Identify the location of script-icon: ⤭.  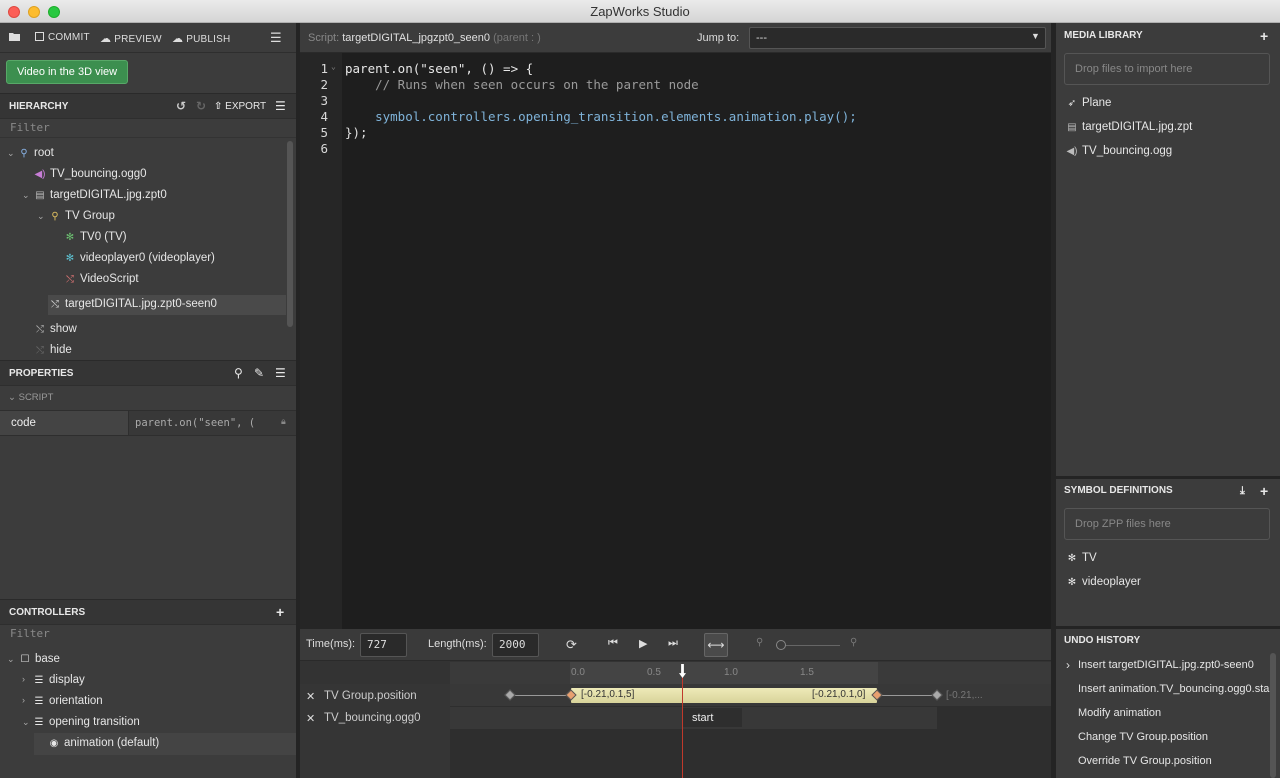
(40, 329).